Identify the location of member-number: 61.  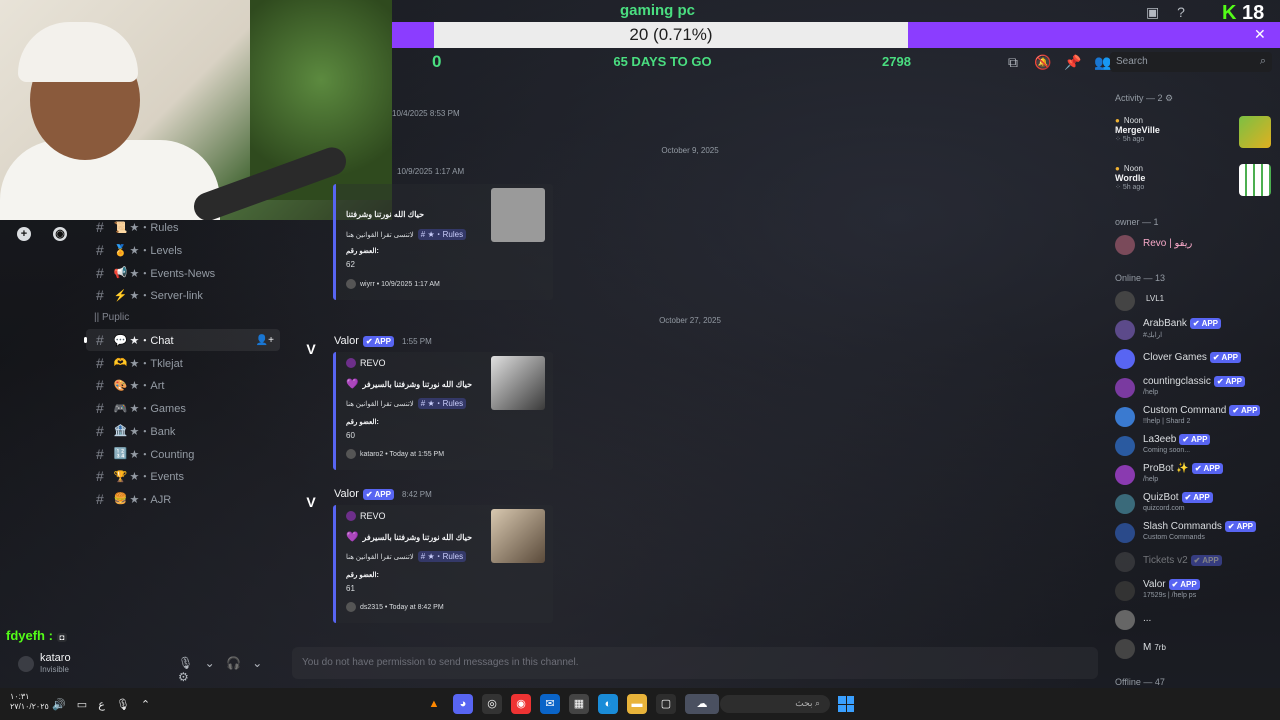
(350, 588).